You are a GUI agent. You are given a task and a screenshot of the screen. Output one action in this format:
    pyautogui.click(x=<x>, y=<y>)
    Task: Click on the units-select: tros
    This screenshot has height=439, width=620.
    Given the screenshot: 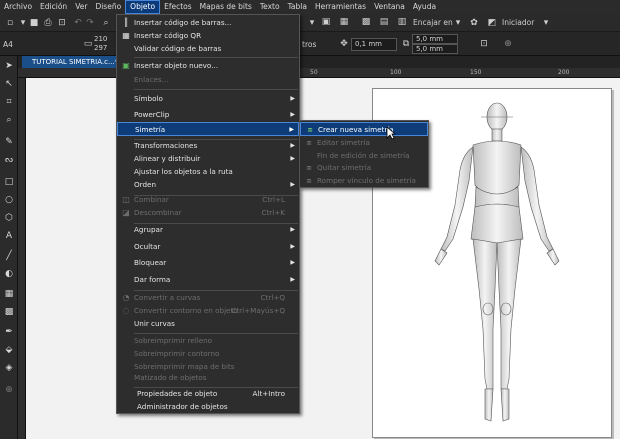 What is the action you would take?
    pyautogui.click(x=309, y=44)
    